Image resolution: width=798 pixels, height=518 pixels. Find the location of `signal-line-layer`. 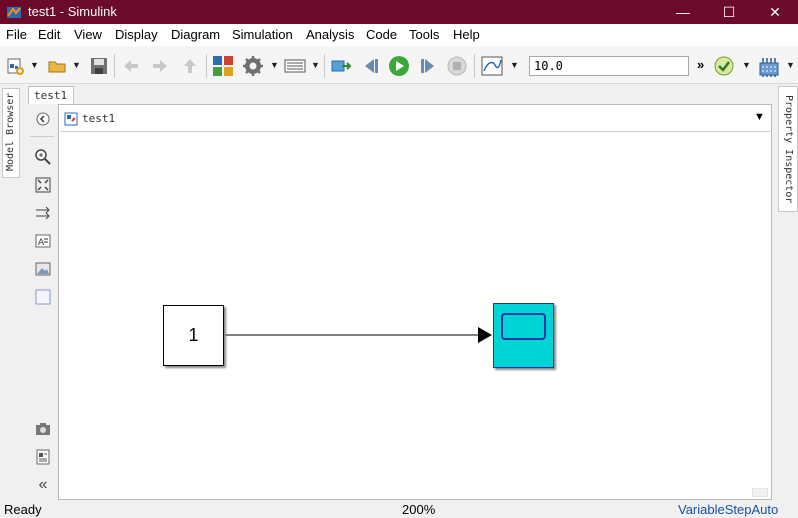

signal-line-layer is located at coordinates (358, 335).